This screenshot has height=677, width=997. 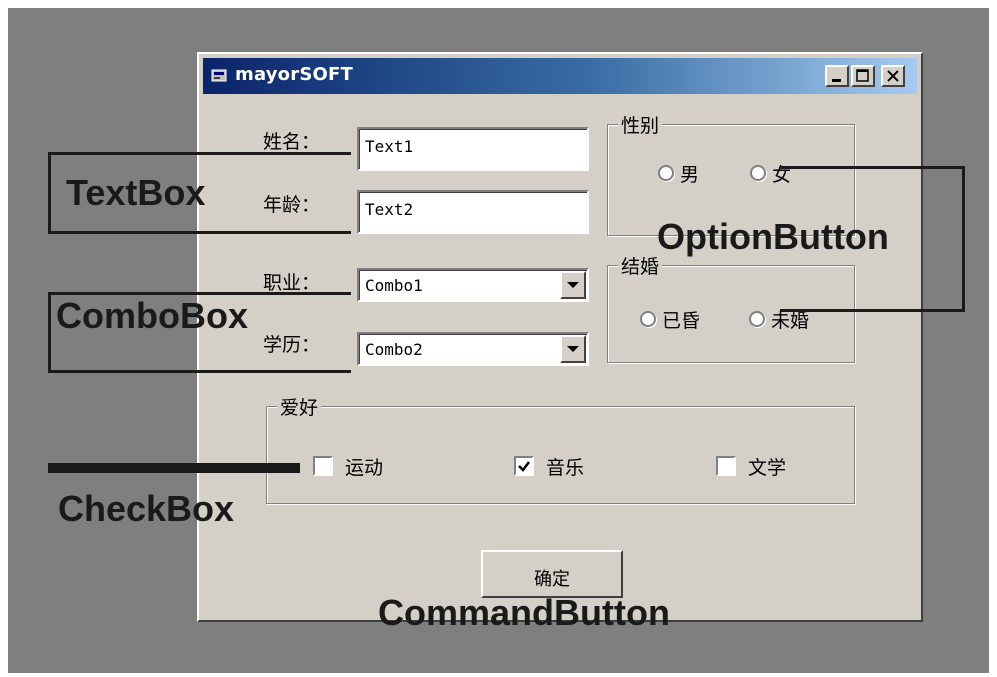 I want to click on close-button, so click(x=893, y=76).